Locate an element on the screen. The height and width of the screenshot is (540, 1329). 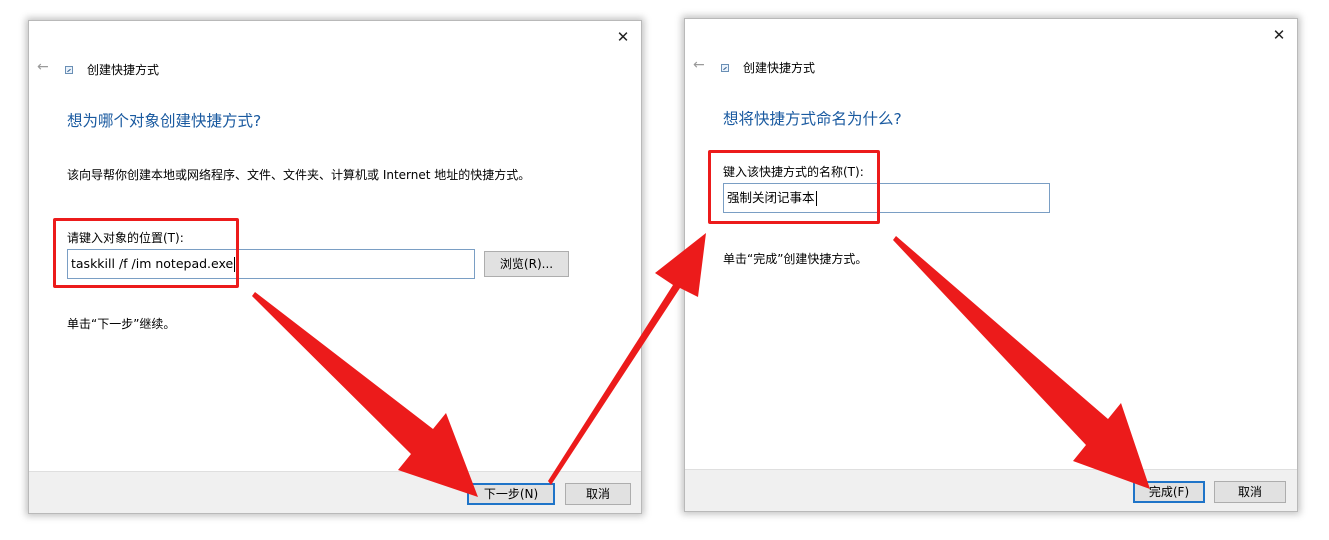
finish-button: 完成(F) is located at coordinates (1169, 492).